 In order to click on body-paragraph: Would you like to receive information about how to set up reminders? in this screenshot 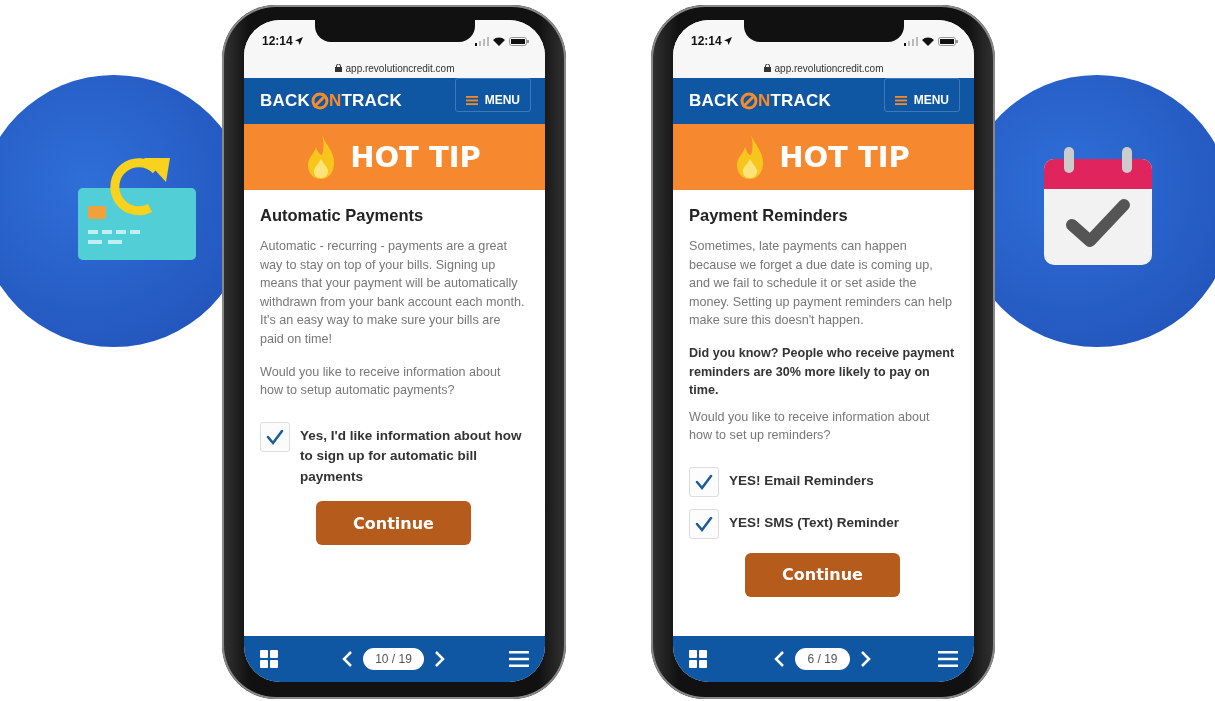, I will do `click(810, 426)`.